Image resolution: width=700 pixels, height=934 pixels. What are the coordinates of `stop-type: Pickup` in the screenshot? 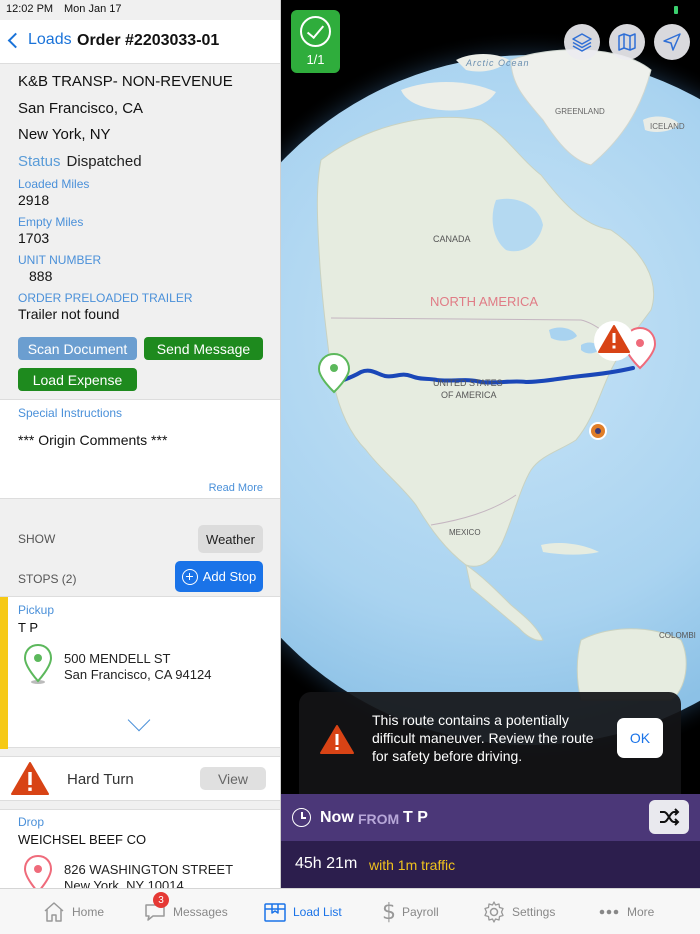 It's located at (36, 610).